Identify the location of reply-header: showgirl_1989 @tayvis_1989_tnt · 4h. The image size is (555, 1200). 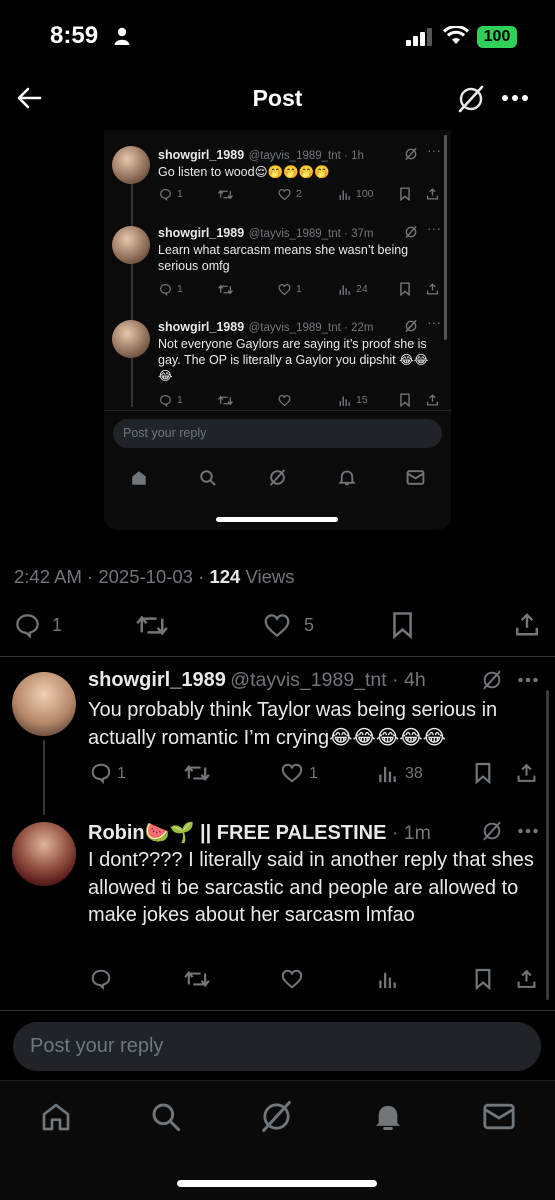
(257, 680).